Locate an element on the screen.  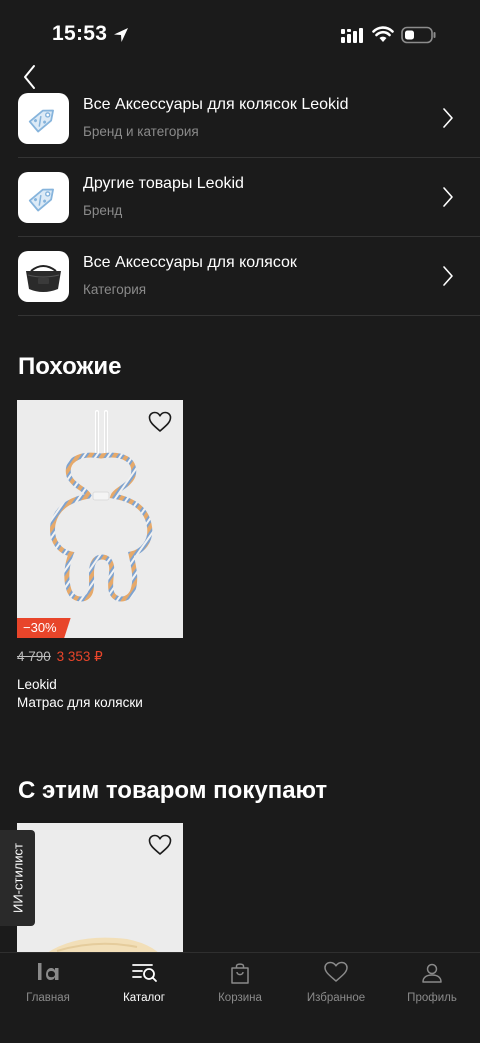
cellular-signal-icon is located at coordinates (352, 35).